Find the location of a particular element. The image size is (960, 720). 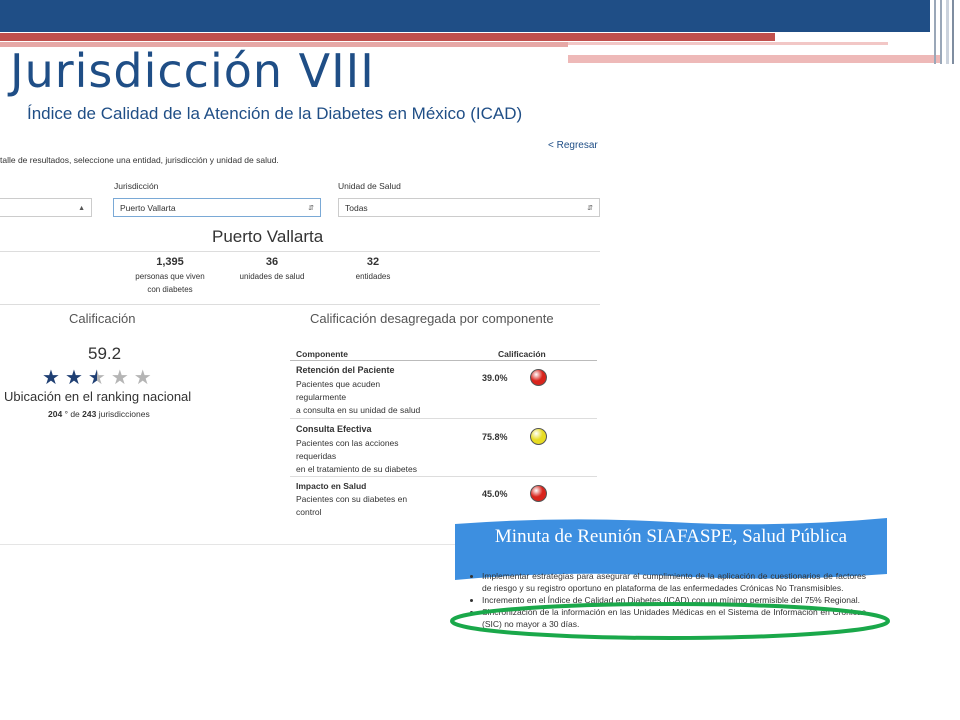

jurisdiction-heading: Puerto Vallarta is located at coordinates (268, 236).